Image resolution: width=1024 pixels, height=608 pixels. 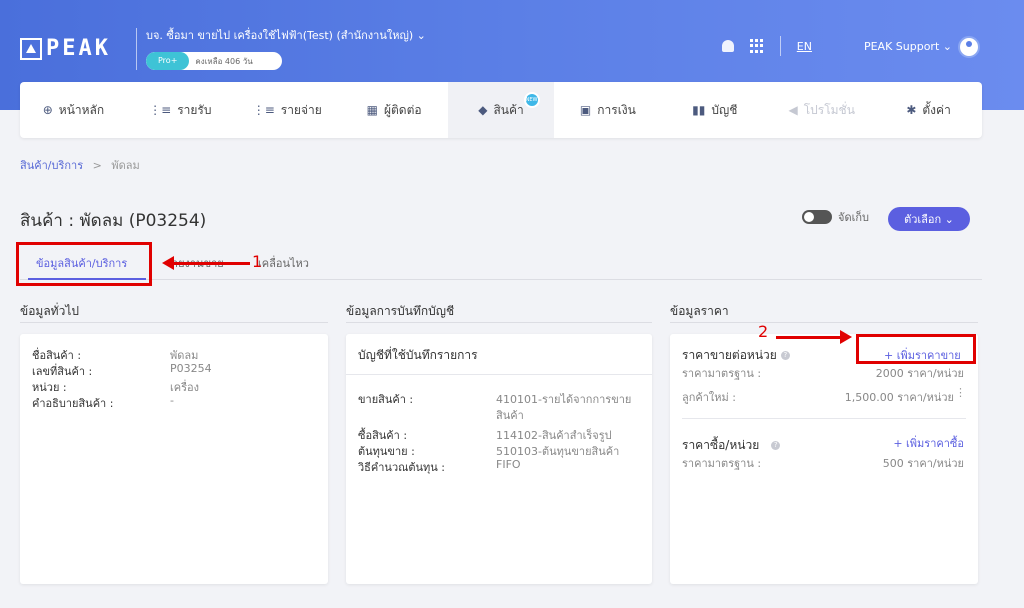 I want to click on cost-method-label: วิธีคำนวณต้นทุน :, so click(x=401, y=467).